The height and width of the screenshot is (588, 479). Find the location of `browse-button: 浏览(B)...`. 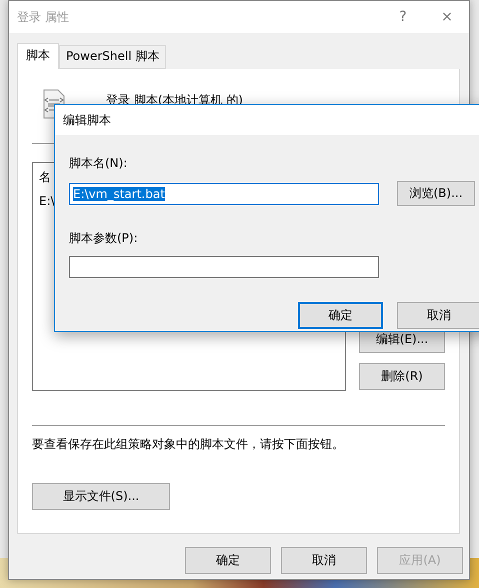

browse-button: 浏览(B)... is located at coordinates (436, 193).